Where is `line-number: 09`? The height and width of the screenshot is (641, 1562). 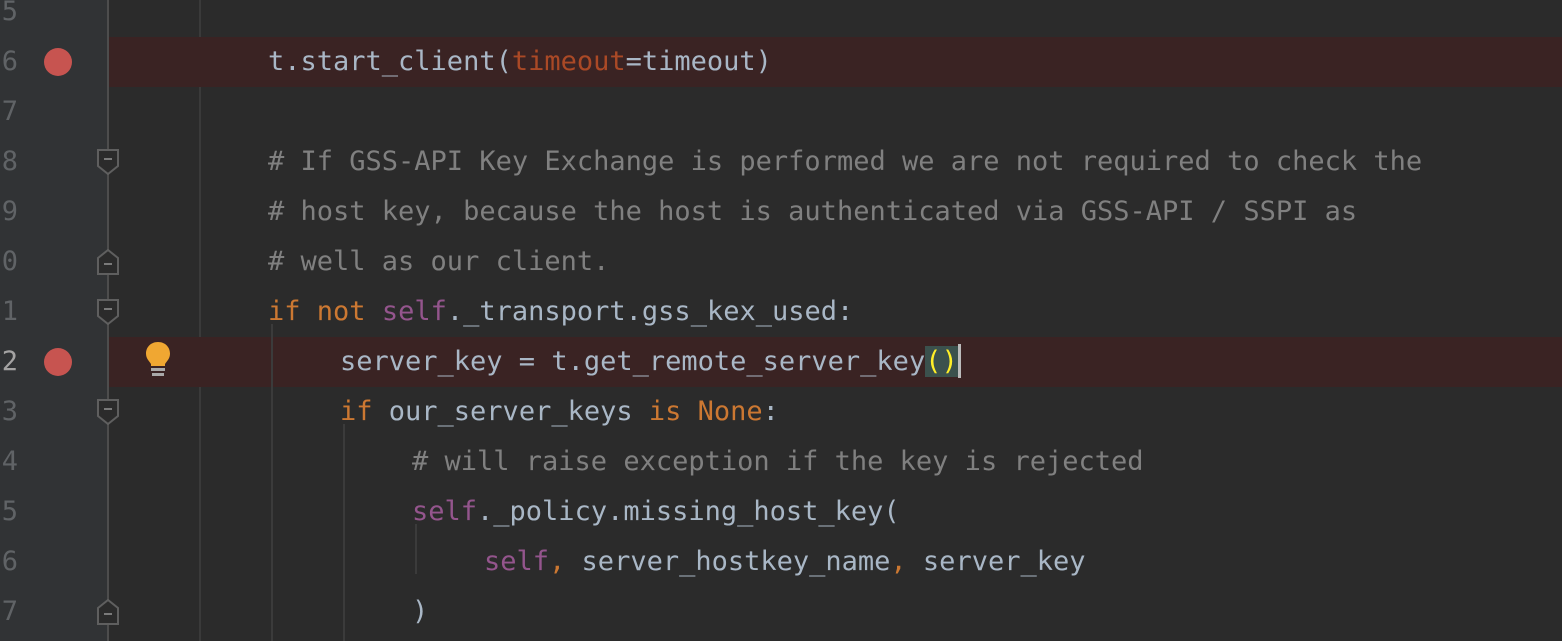 line-number: 09 is located at coordinates (9, 212).